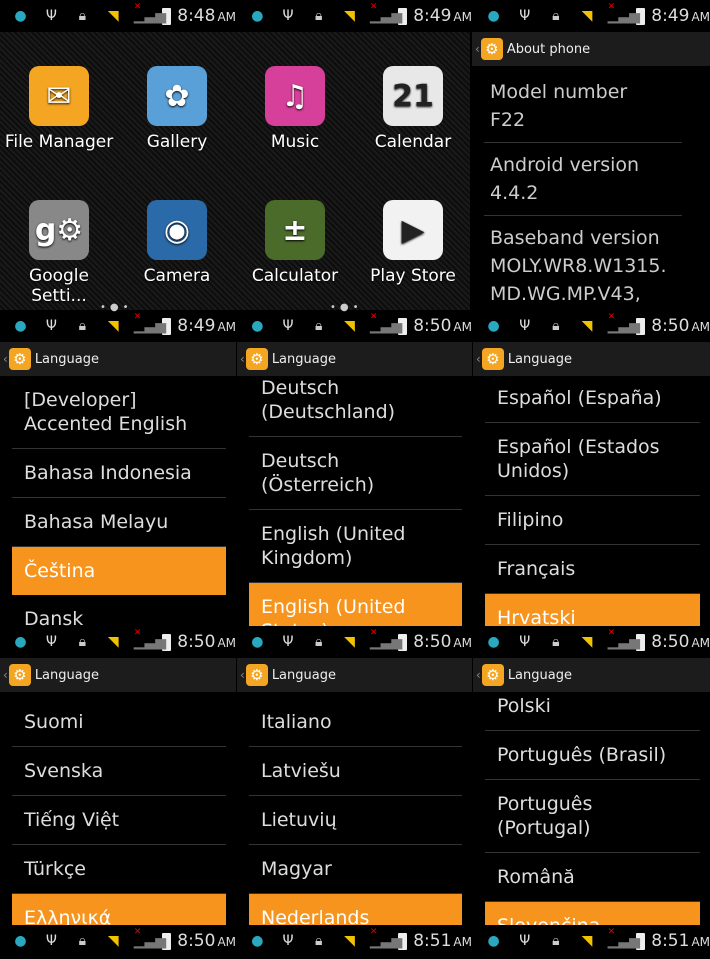 Image resolution: width=710 pixels, height=959 pixels. Describe the element at coordinates (355, 909) in the screenshot. I see `language-item: Nederlands` at that location.